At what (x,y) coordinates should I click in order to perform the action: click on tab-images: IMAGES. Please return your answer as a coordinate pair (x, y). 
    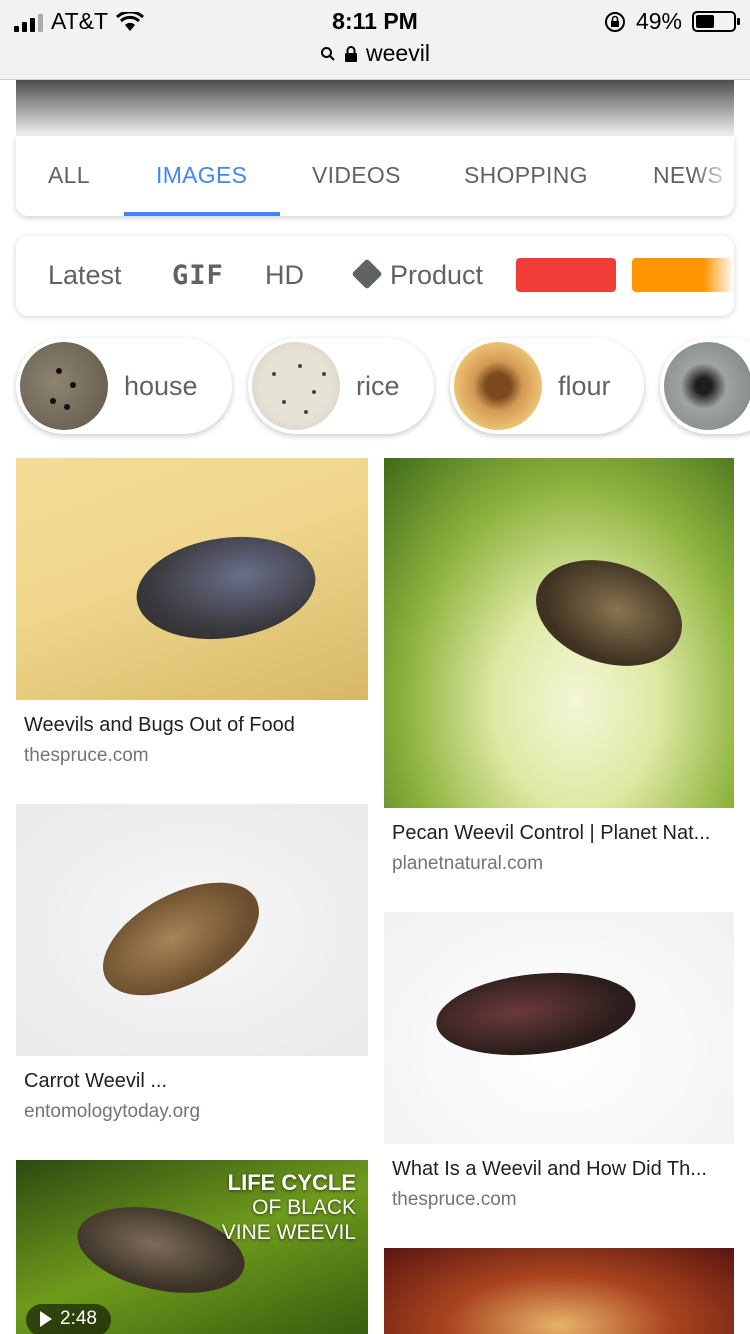
    Looking at the image, I should click on (201, 175).